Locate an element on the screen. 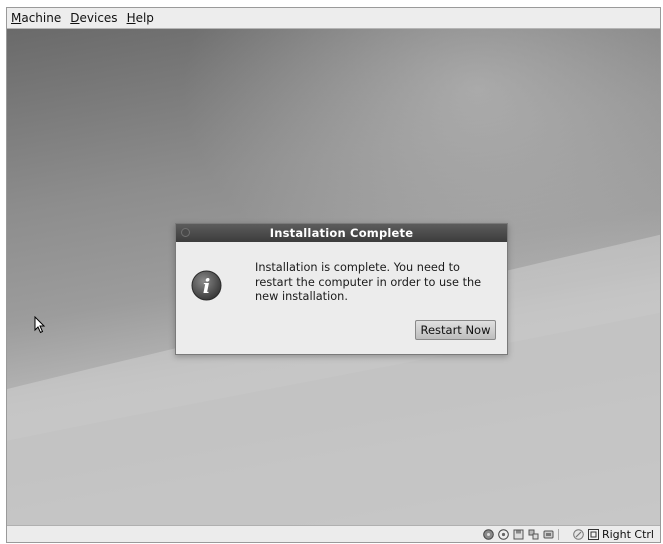 The image size is (663, 544). status-bar: Right Ctrl is located at coordinates (333, 533).